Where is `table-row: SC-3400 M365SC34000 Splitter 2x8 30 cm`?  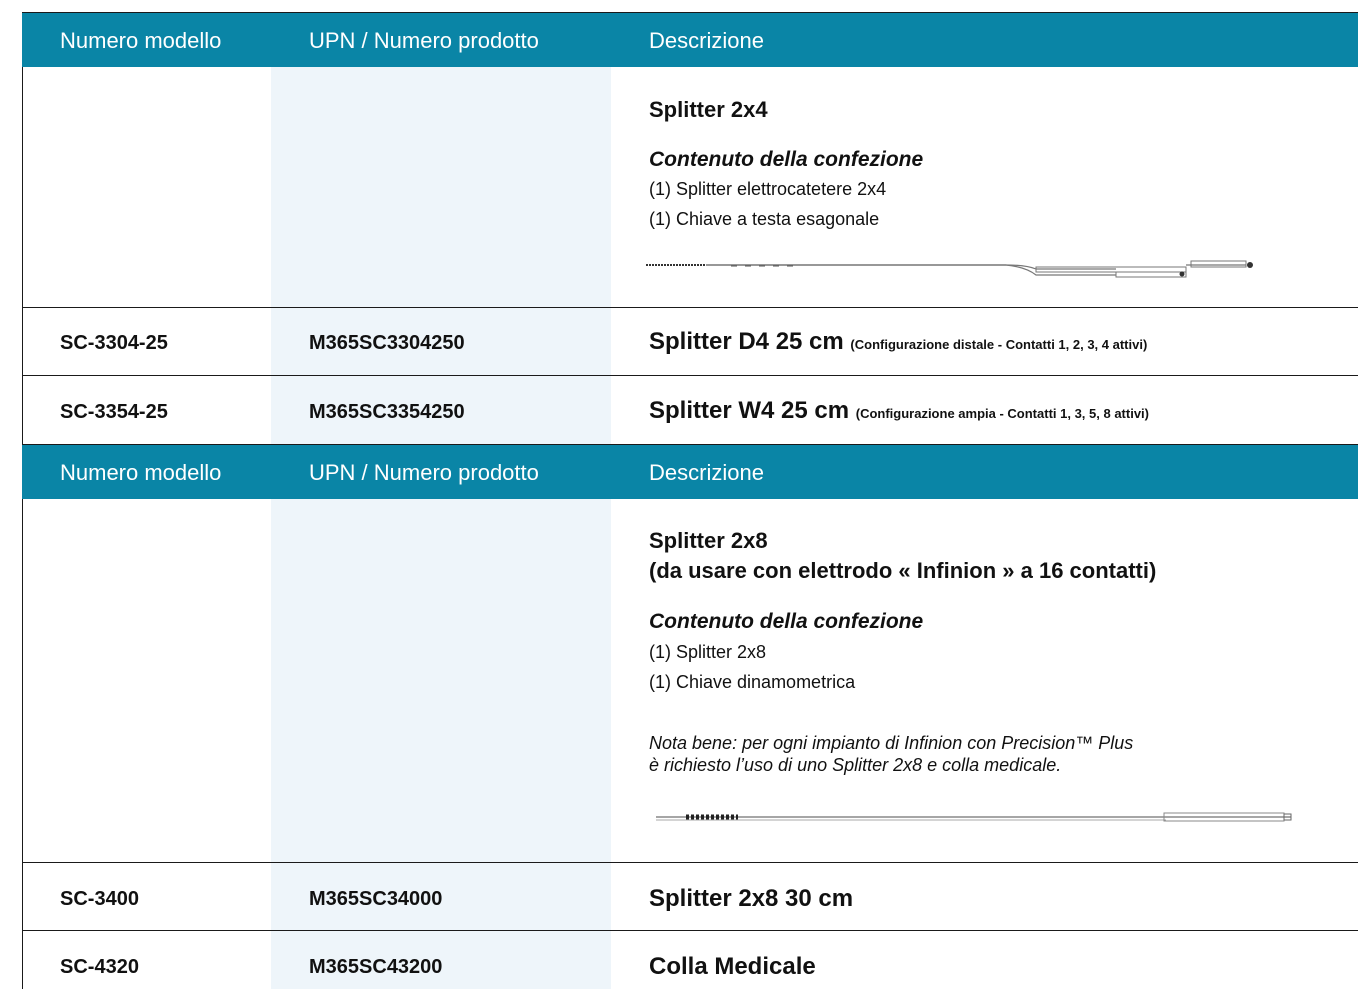 table-row: SC-3400 M365SC34000 Splitter 2x8 30 cm is located at coordinates (690, 897).